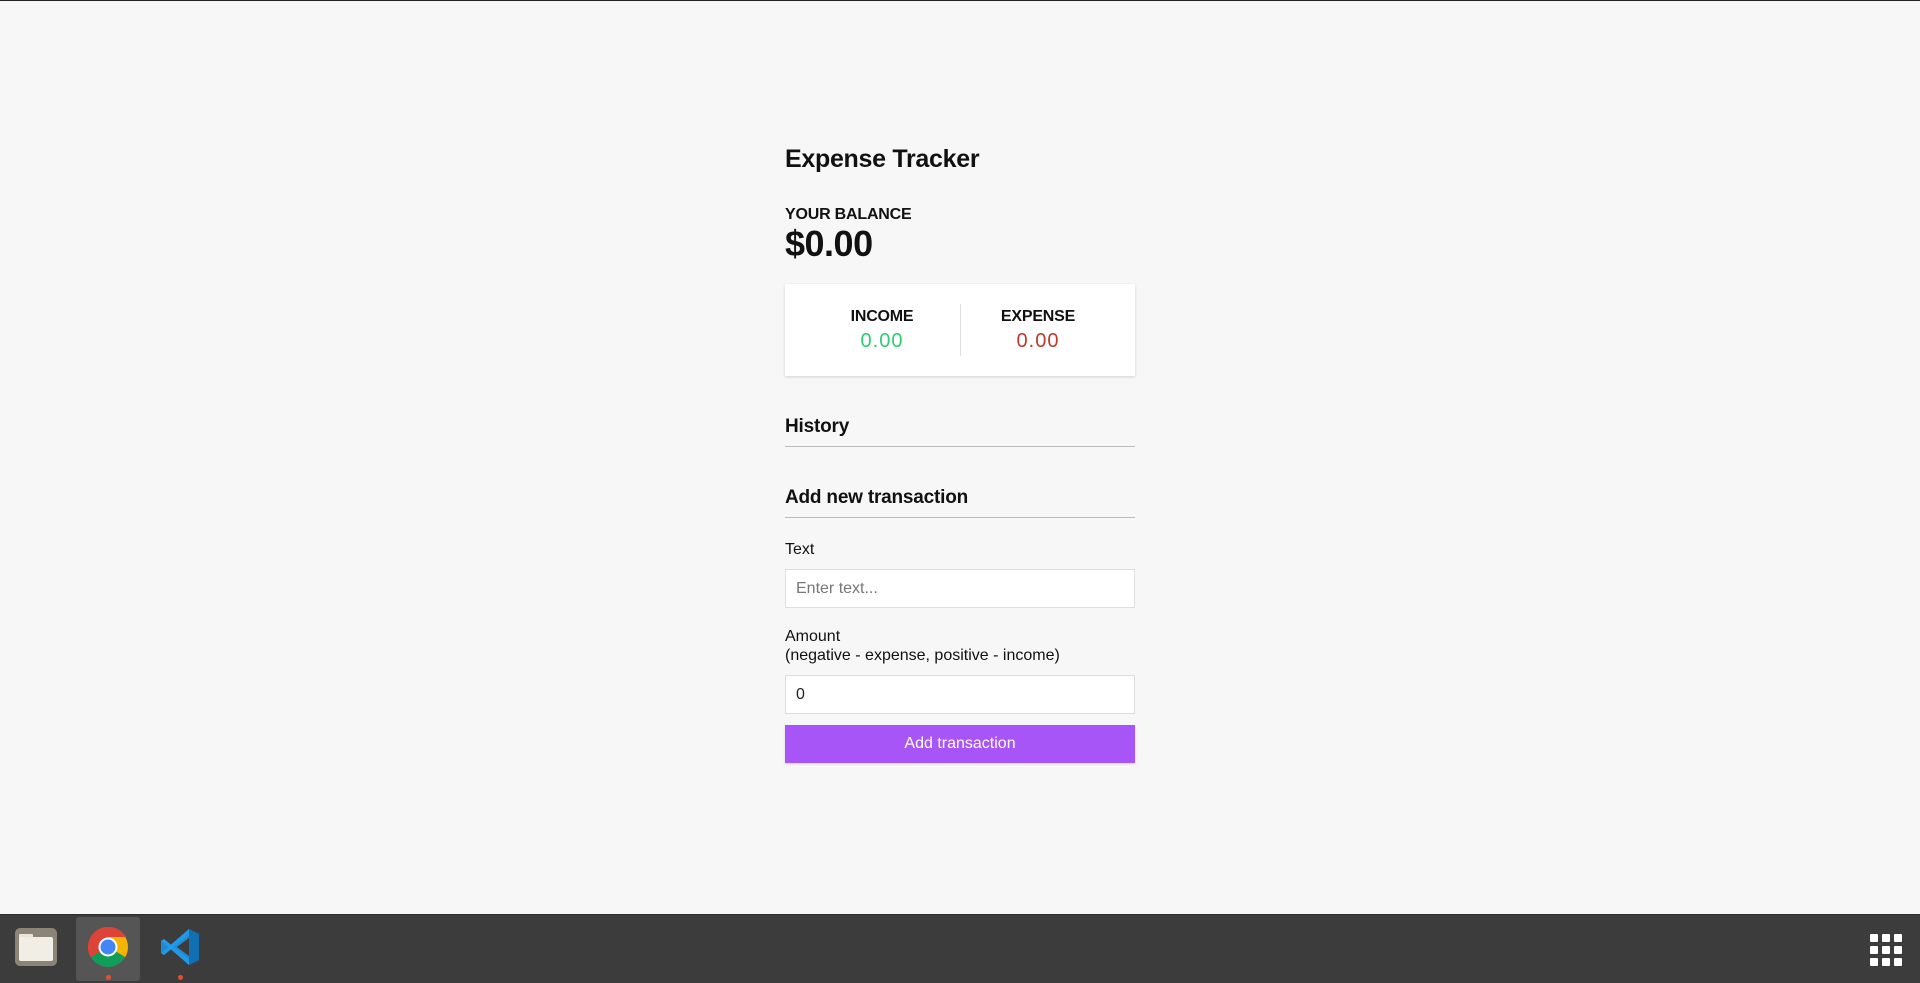 This screenshot has height=983, width=1920. I want to click on vscode-app-button, so click(180, 949).